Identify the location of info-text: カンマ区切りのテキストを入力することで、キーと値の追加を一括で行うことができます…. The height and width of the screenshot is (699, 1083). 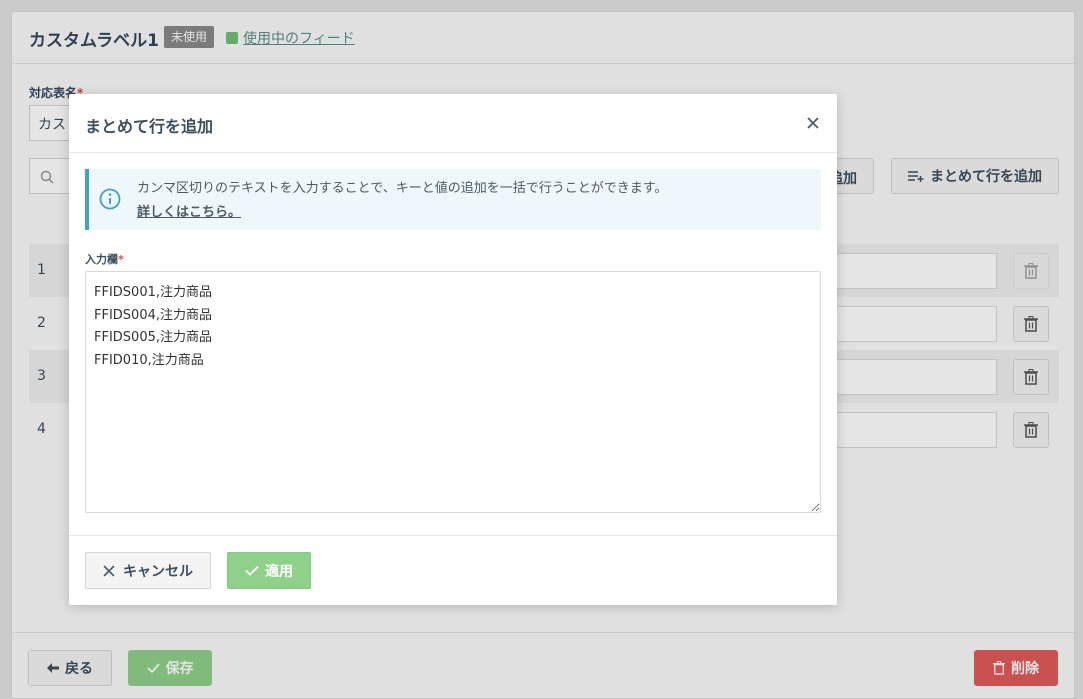
(402, 188).